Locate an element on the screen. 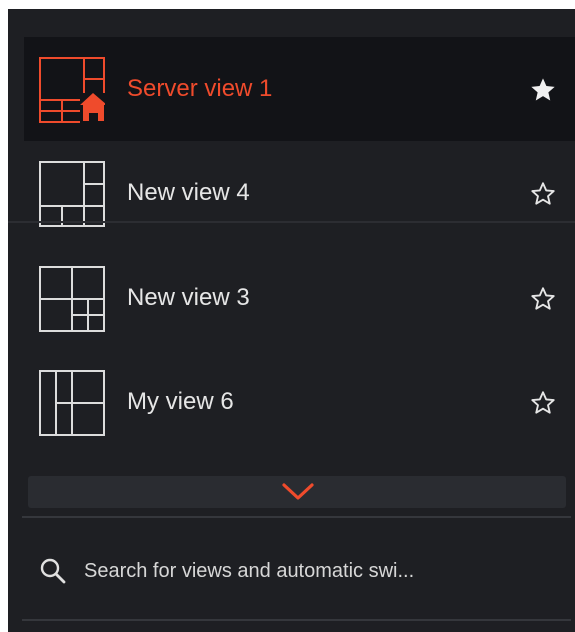 This screenshot has width=575, height=632. view-label: New view 3 is located at coordinates (188, 297).